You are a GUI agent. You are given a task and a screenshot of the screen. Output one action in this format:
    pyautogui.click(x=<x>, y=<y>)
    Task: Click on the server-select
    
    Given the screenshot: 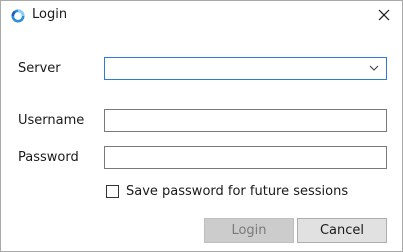 What is the action you would take?
    pyautogui.click(x=245, y=68)
    